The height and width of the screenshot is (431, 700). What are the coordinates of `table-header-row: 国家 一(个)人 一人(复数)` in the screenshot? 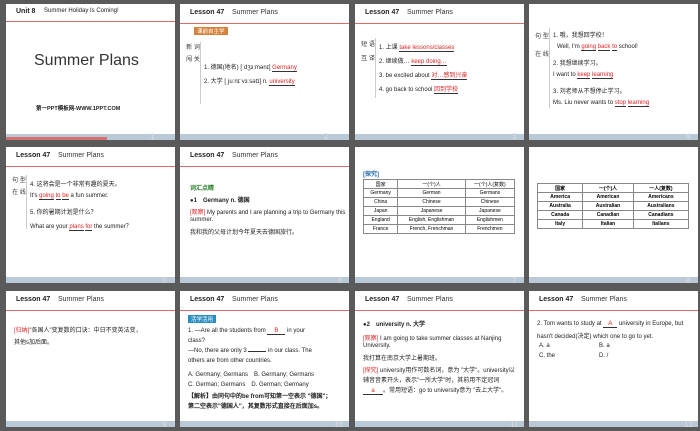 It's located at (613, 188).